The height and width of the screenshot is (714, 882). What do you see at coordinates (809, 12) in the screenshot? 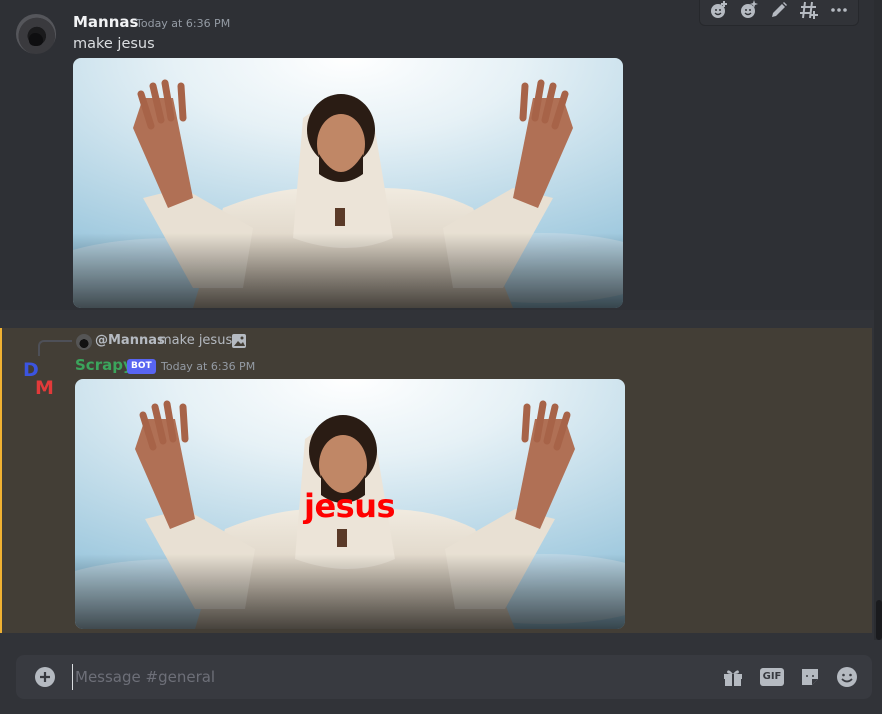
I see `create-thread-icon` at bounding box center [809, 12].